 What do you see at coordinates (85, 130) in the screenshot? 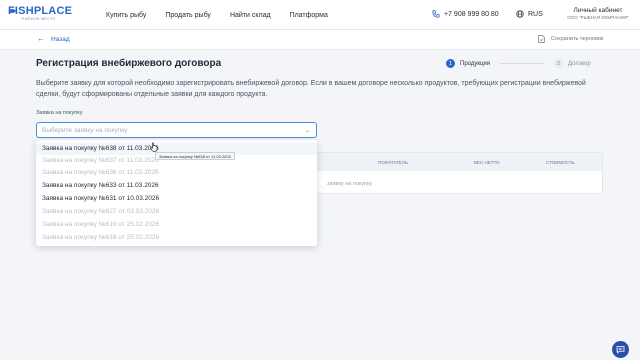
I see `select-placeholder: Выберите заявку на покупку` at bounding box center [85, 130].